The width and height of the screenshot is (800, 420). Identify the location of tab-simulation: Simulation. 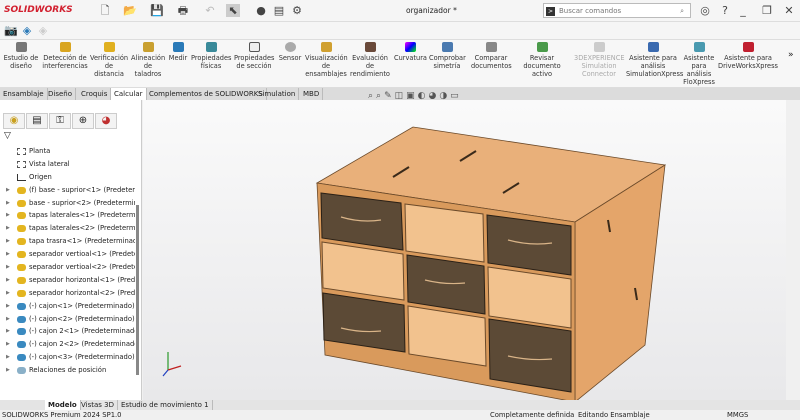
(277, 94).